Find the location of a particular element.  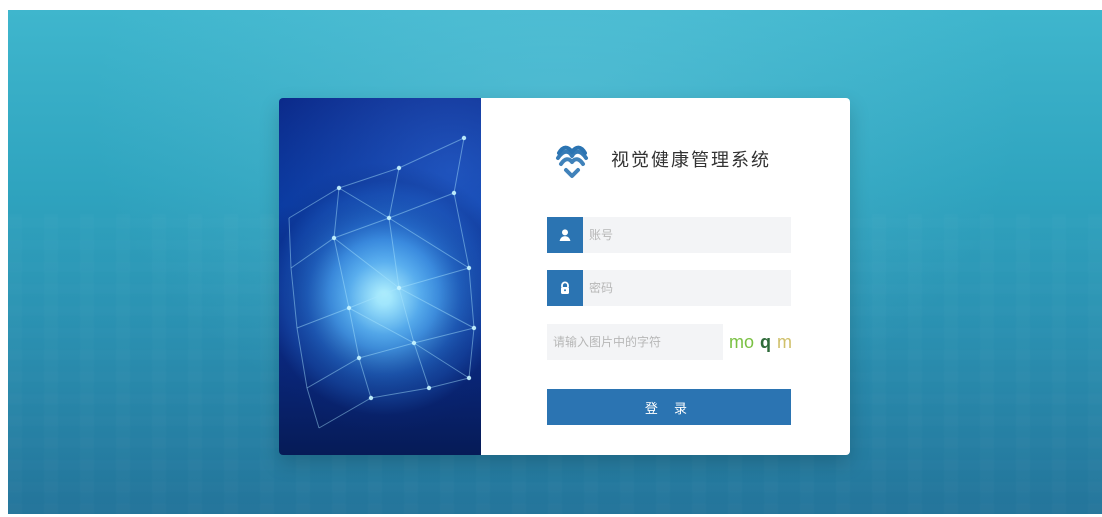

captcha-row: mo q m is located at coordinates (677, 342).